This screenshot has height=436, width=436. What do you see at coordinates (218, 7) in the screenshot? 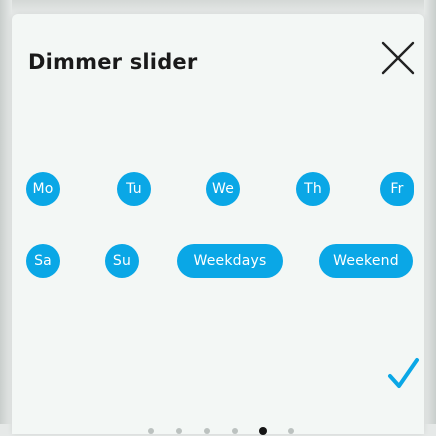
I see `top-edge-shade` at bounding box center [218, 7].